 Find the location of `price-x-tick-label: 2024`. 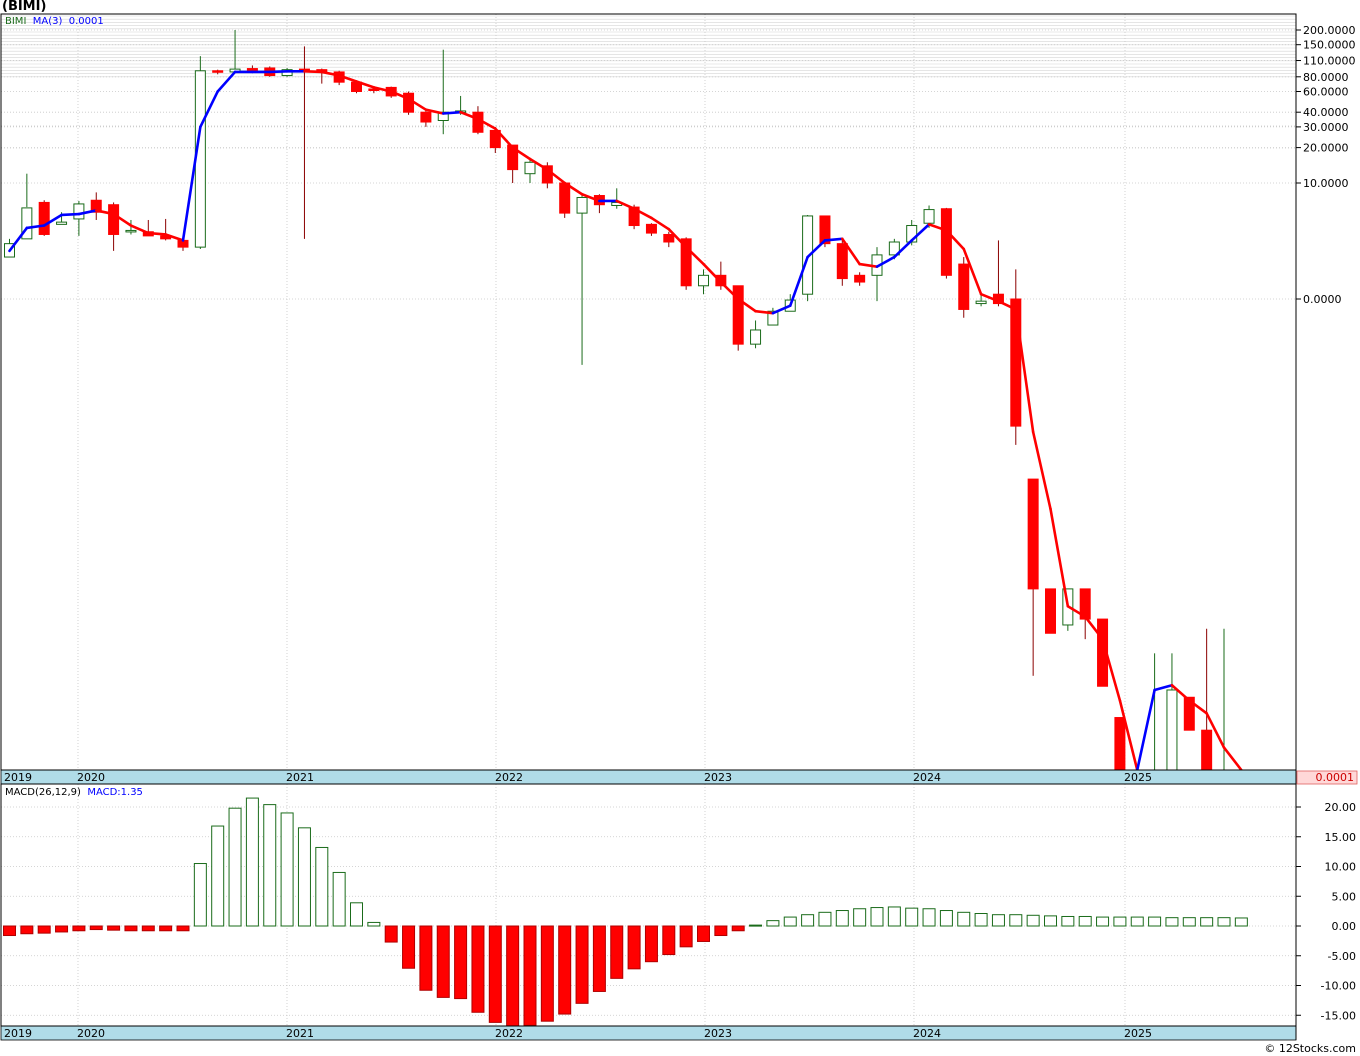

price-x-tick-label: 2024 is located at coordinates (927, 777).